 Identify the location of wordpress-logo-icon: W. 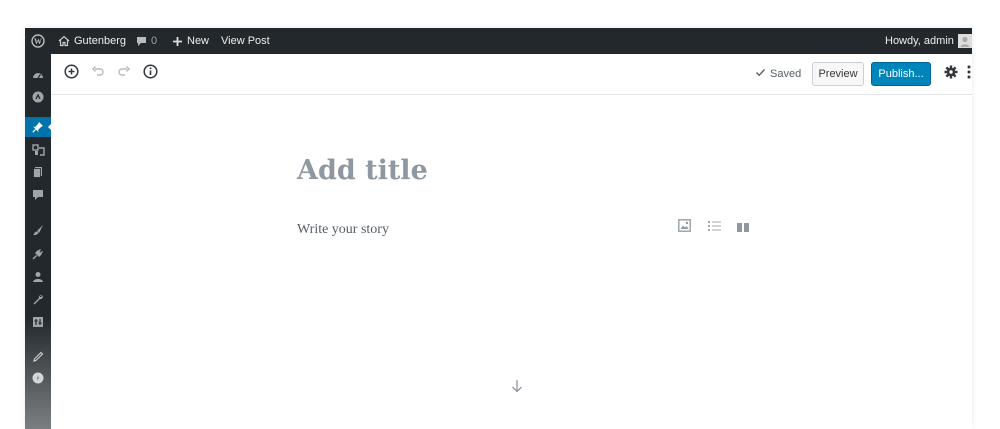
(38, 41).